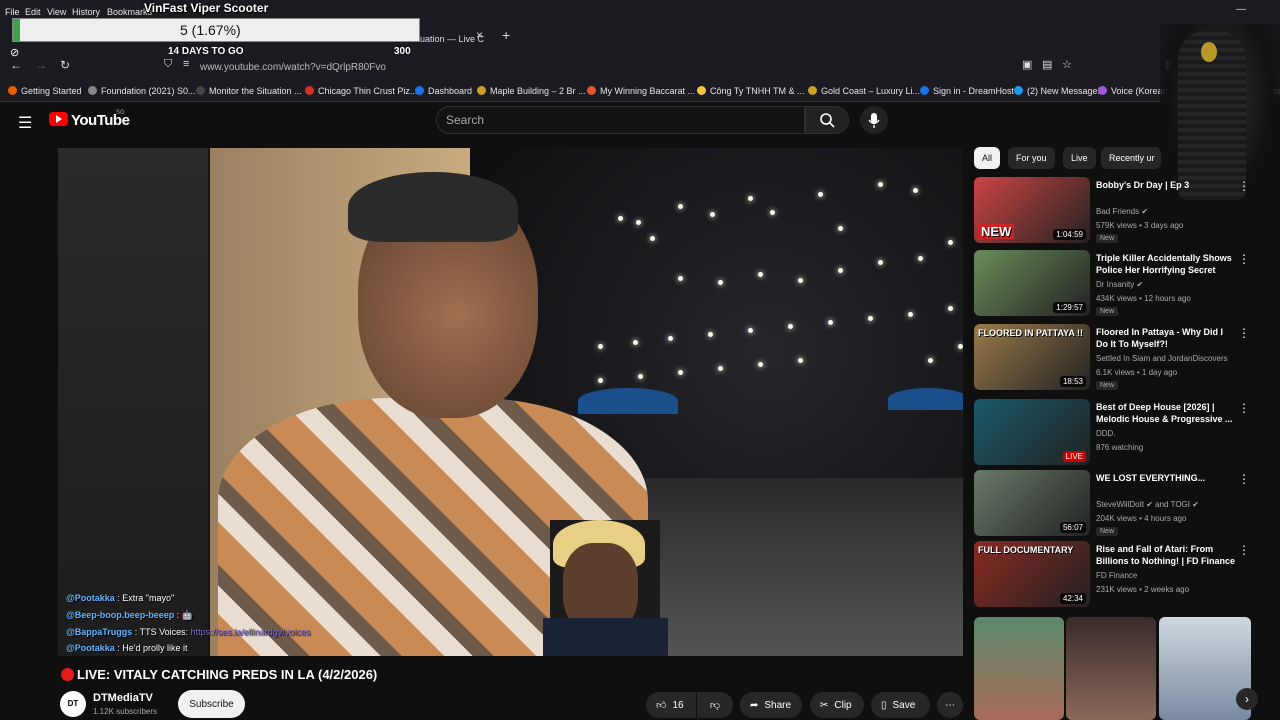  Describe the element at coordinates (59, 119) in the screenshot. I see `youtube-play-icon` at that location.